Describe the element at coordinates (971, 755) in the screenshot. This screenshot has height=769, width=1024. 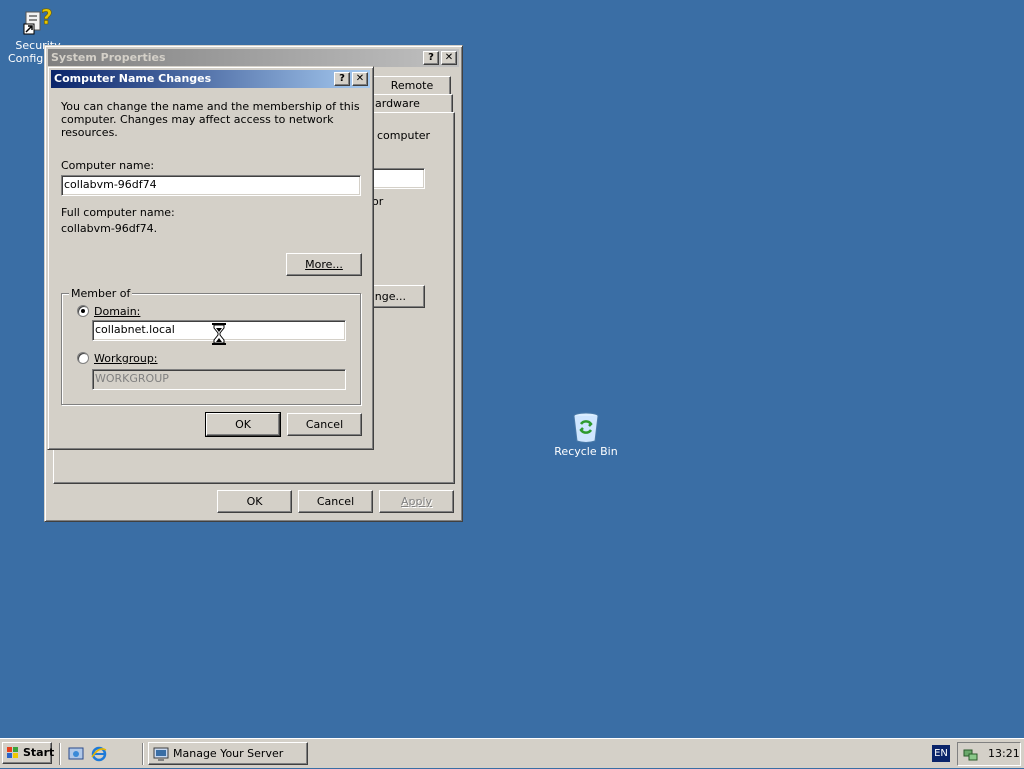
I see `network-tray-icon` at that location.